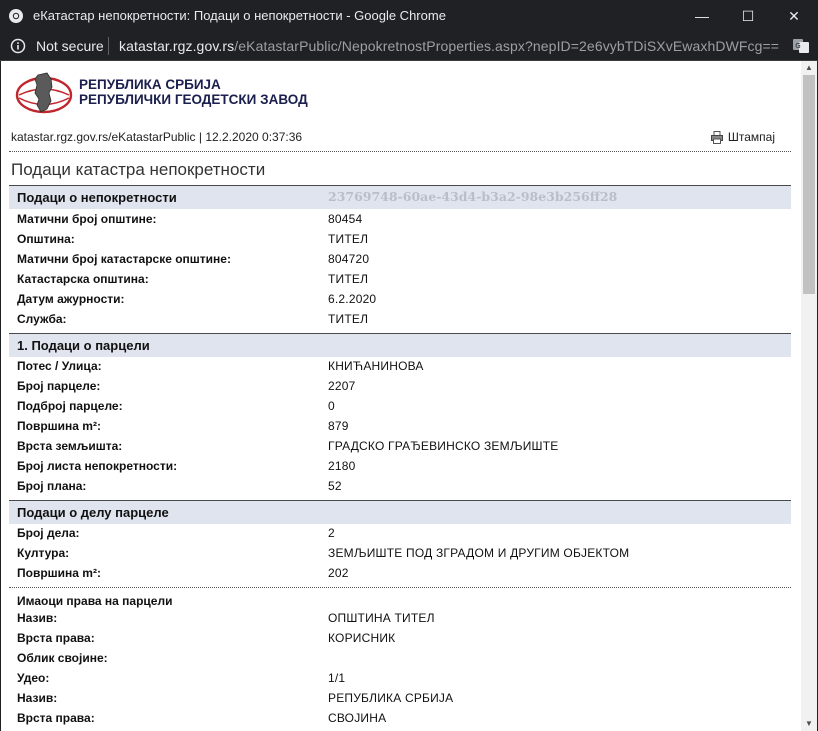 The height and width of the screenshot is (731, 818). I want to click on divider, so click(400, 151).